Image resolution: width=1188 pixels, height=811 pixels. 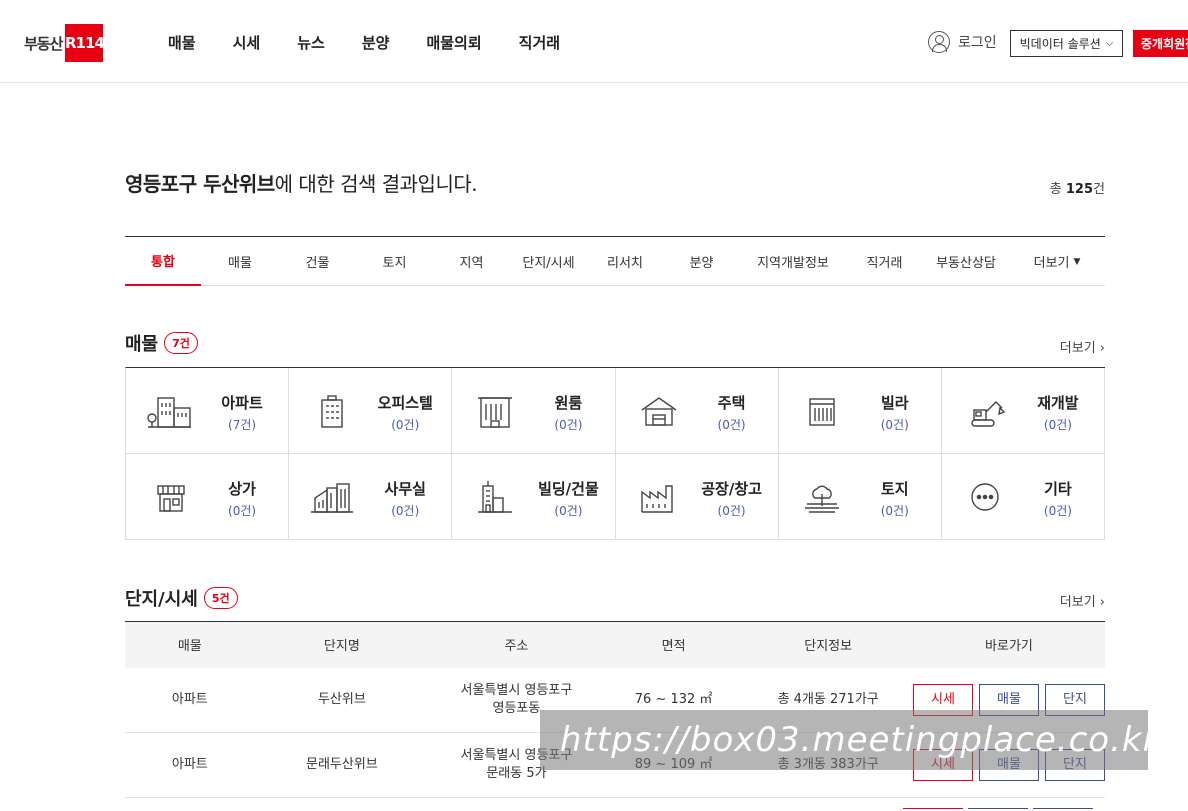 I want to click on more-icon, so click(x=985, y=497).